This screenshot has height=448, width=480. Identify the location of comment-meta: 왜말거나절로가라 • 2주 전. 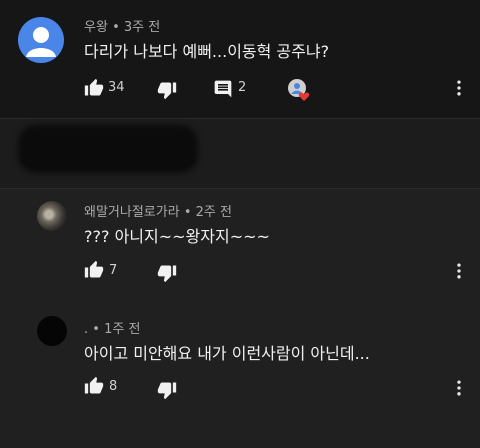
(158, 210).